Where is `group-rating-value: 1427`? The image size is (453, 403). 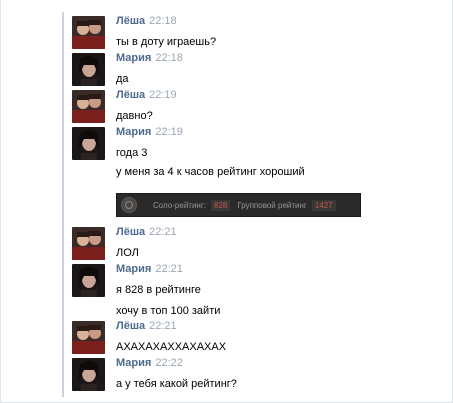
group-rating-value: 1427 is located at coordinates (323, 205).